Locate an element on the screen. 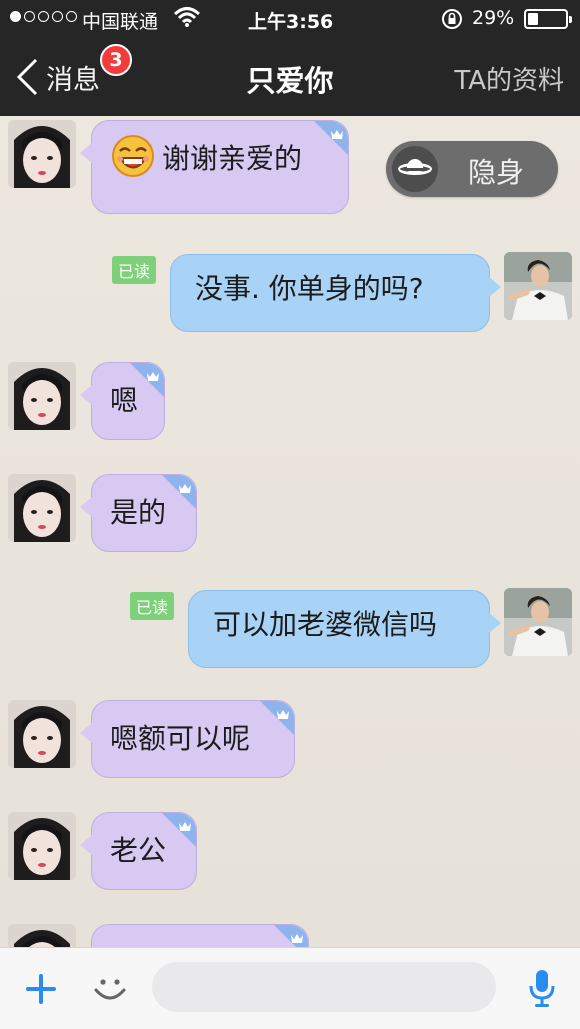 This screenshot has height=1029, width=580. nav-bar: 消息 3 只爱你 TA的资料 is located at coordinates (290, 77).